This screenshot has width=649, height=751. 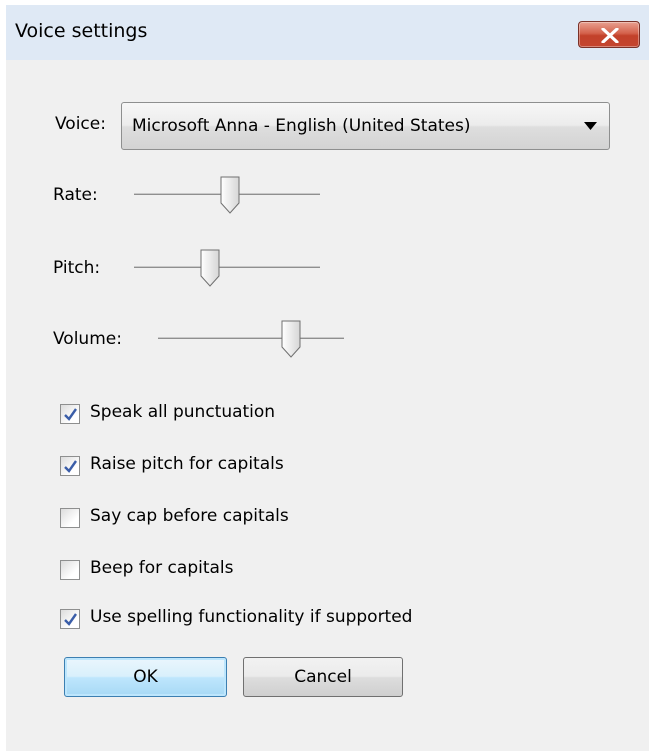 I want to click on volume-label: Volume:, so click(x=87, y=339).